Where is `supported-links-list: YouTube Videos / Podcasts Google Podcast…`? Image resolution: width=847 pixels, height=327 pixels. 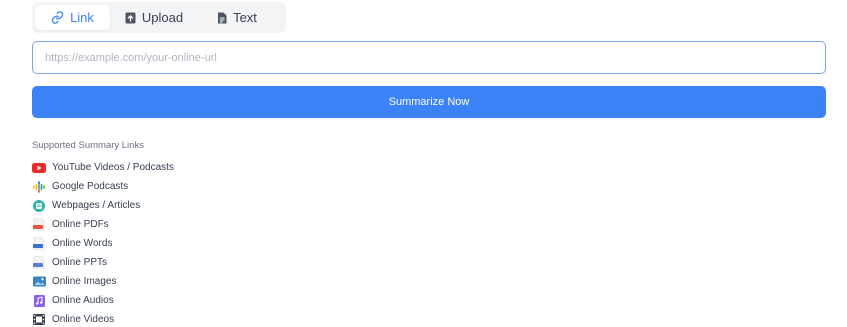 supported-links-list: YouTube Videos / Podcasts Google Podcast… is located at coordinates (103, 242).